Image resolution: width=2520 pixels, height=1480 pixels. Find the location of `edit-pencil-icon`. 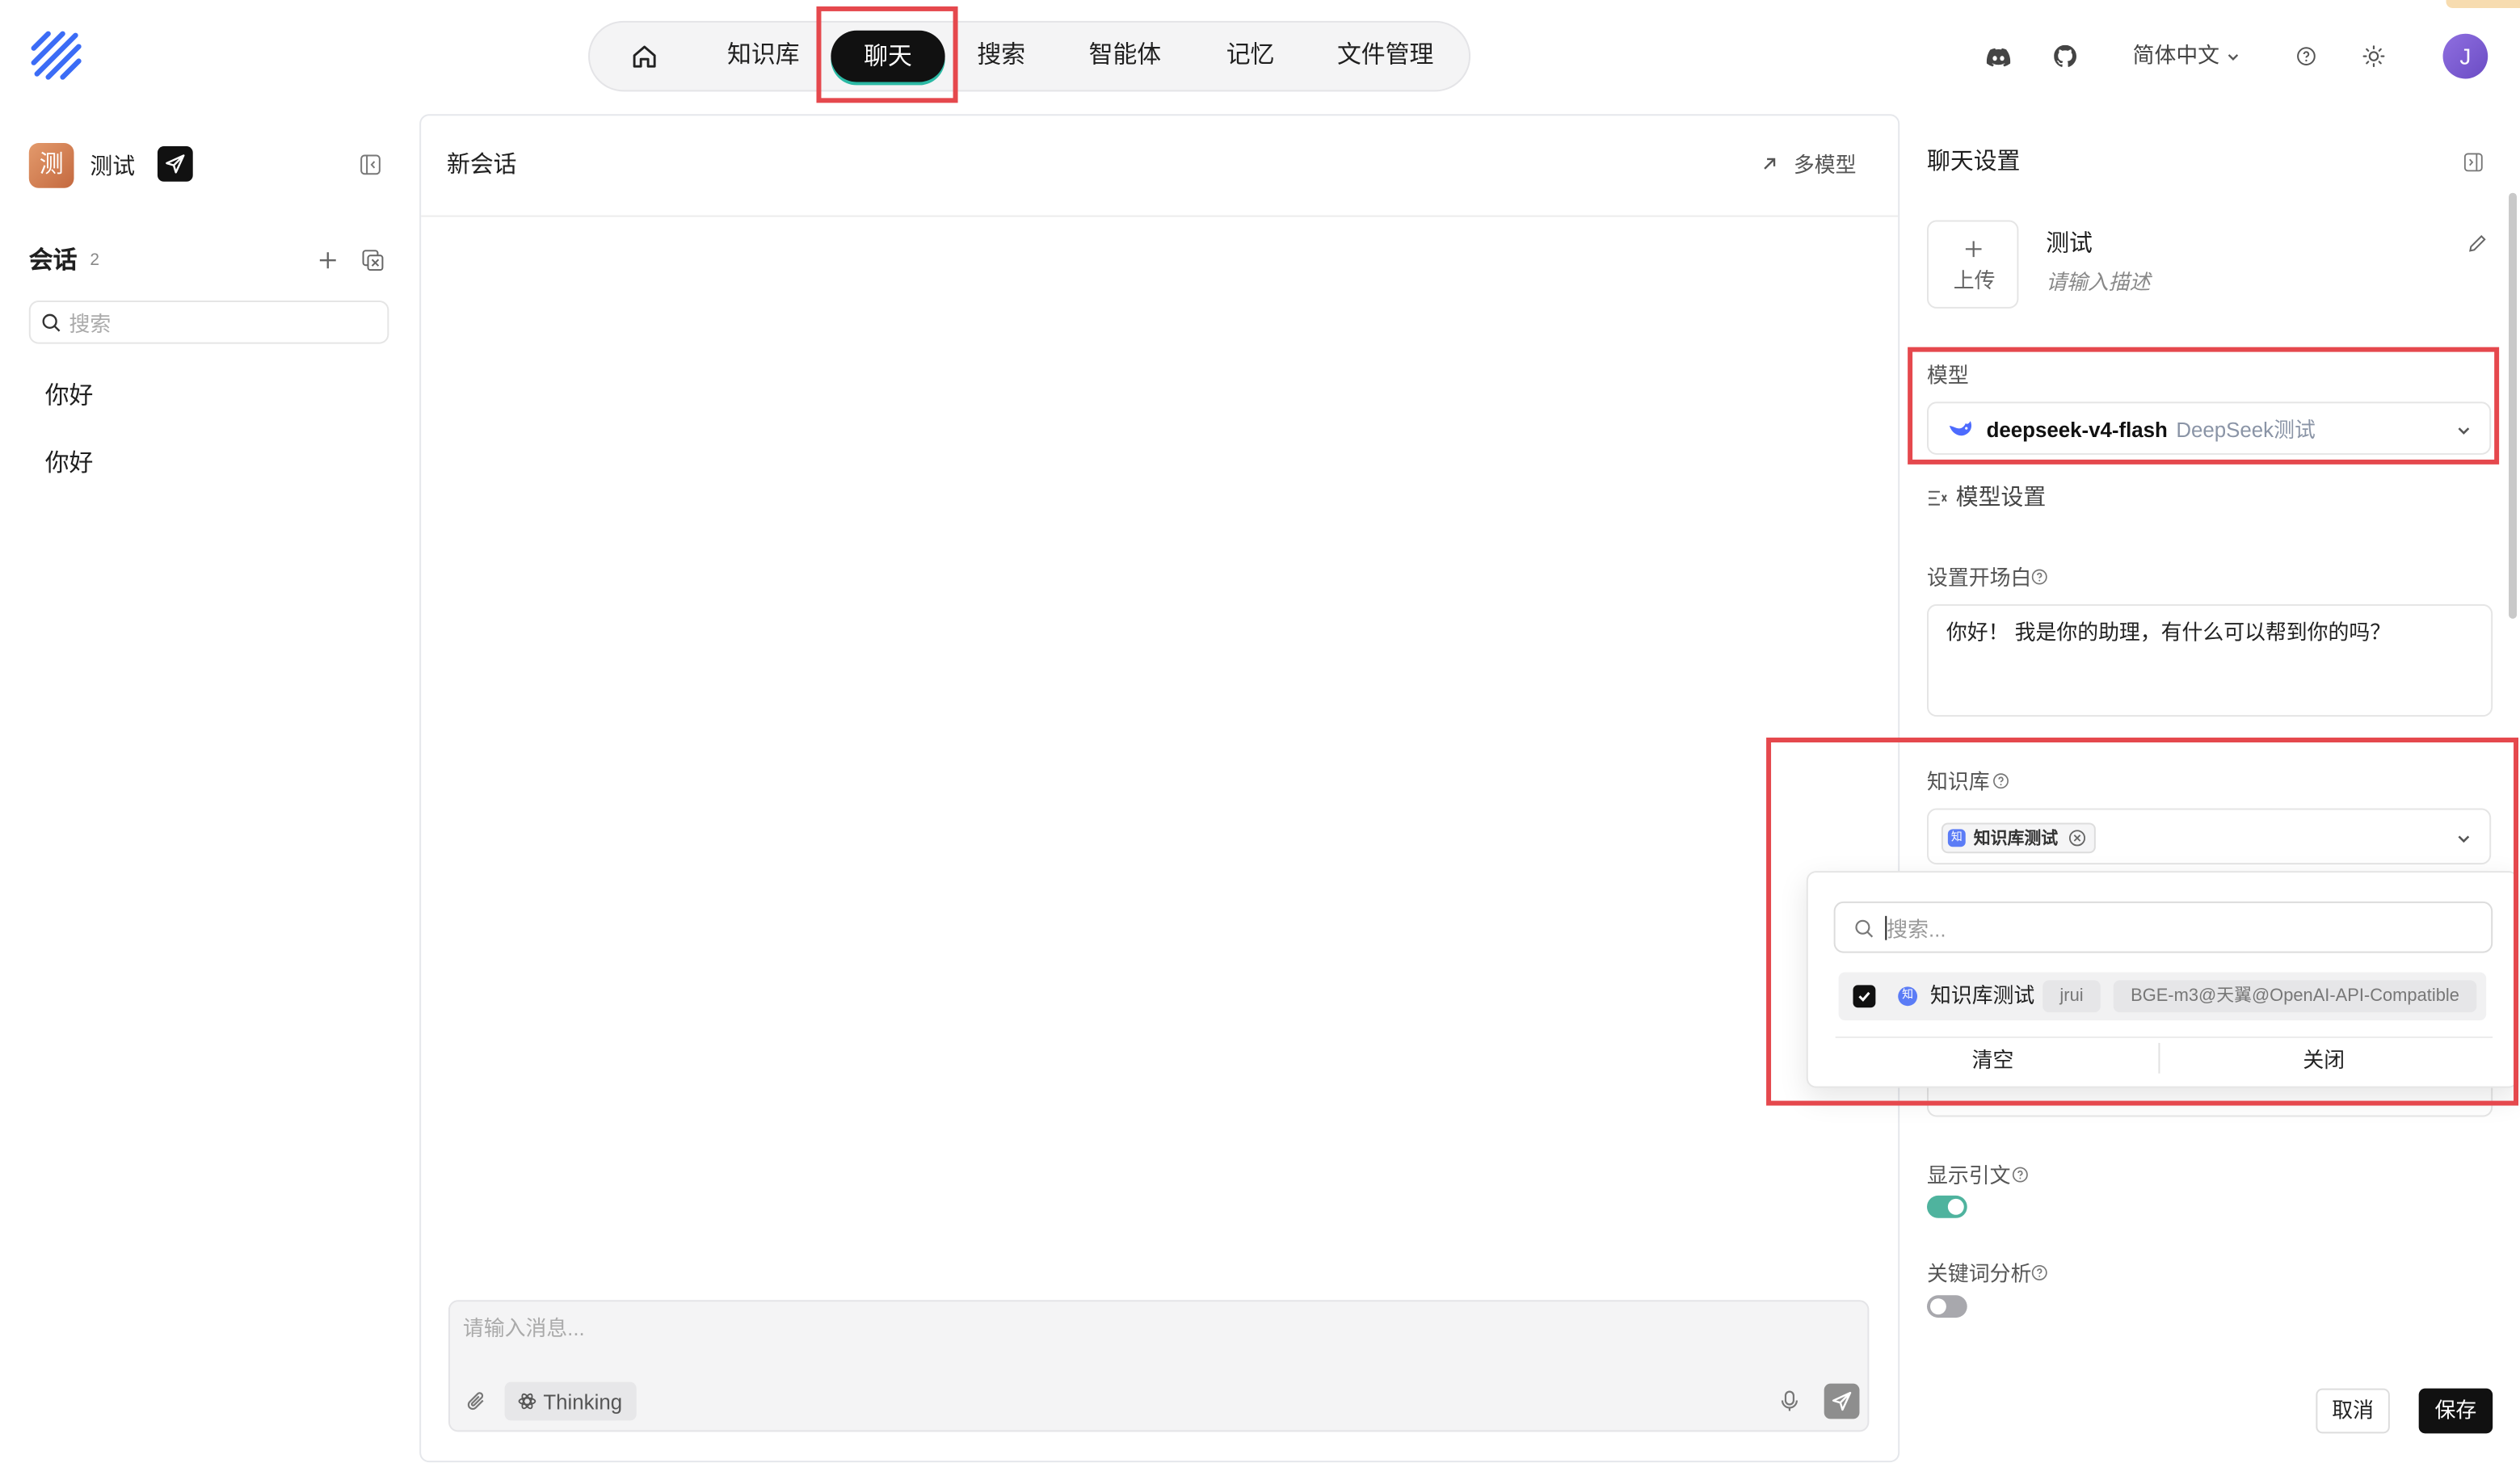

edit-pencil-icon is located at coordinates (2477, 243).